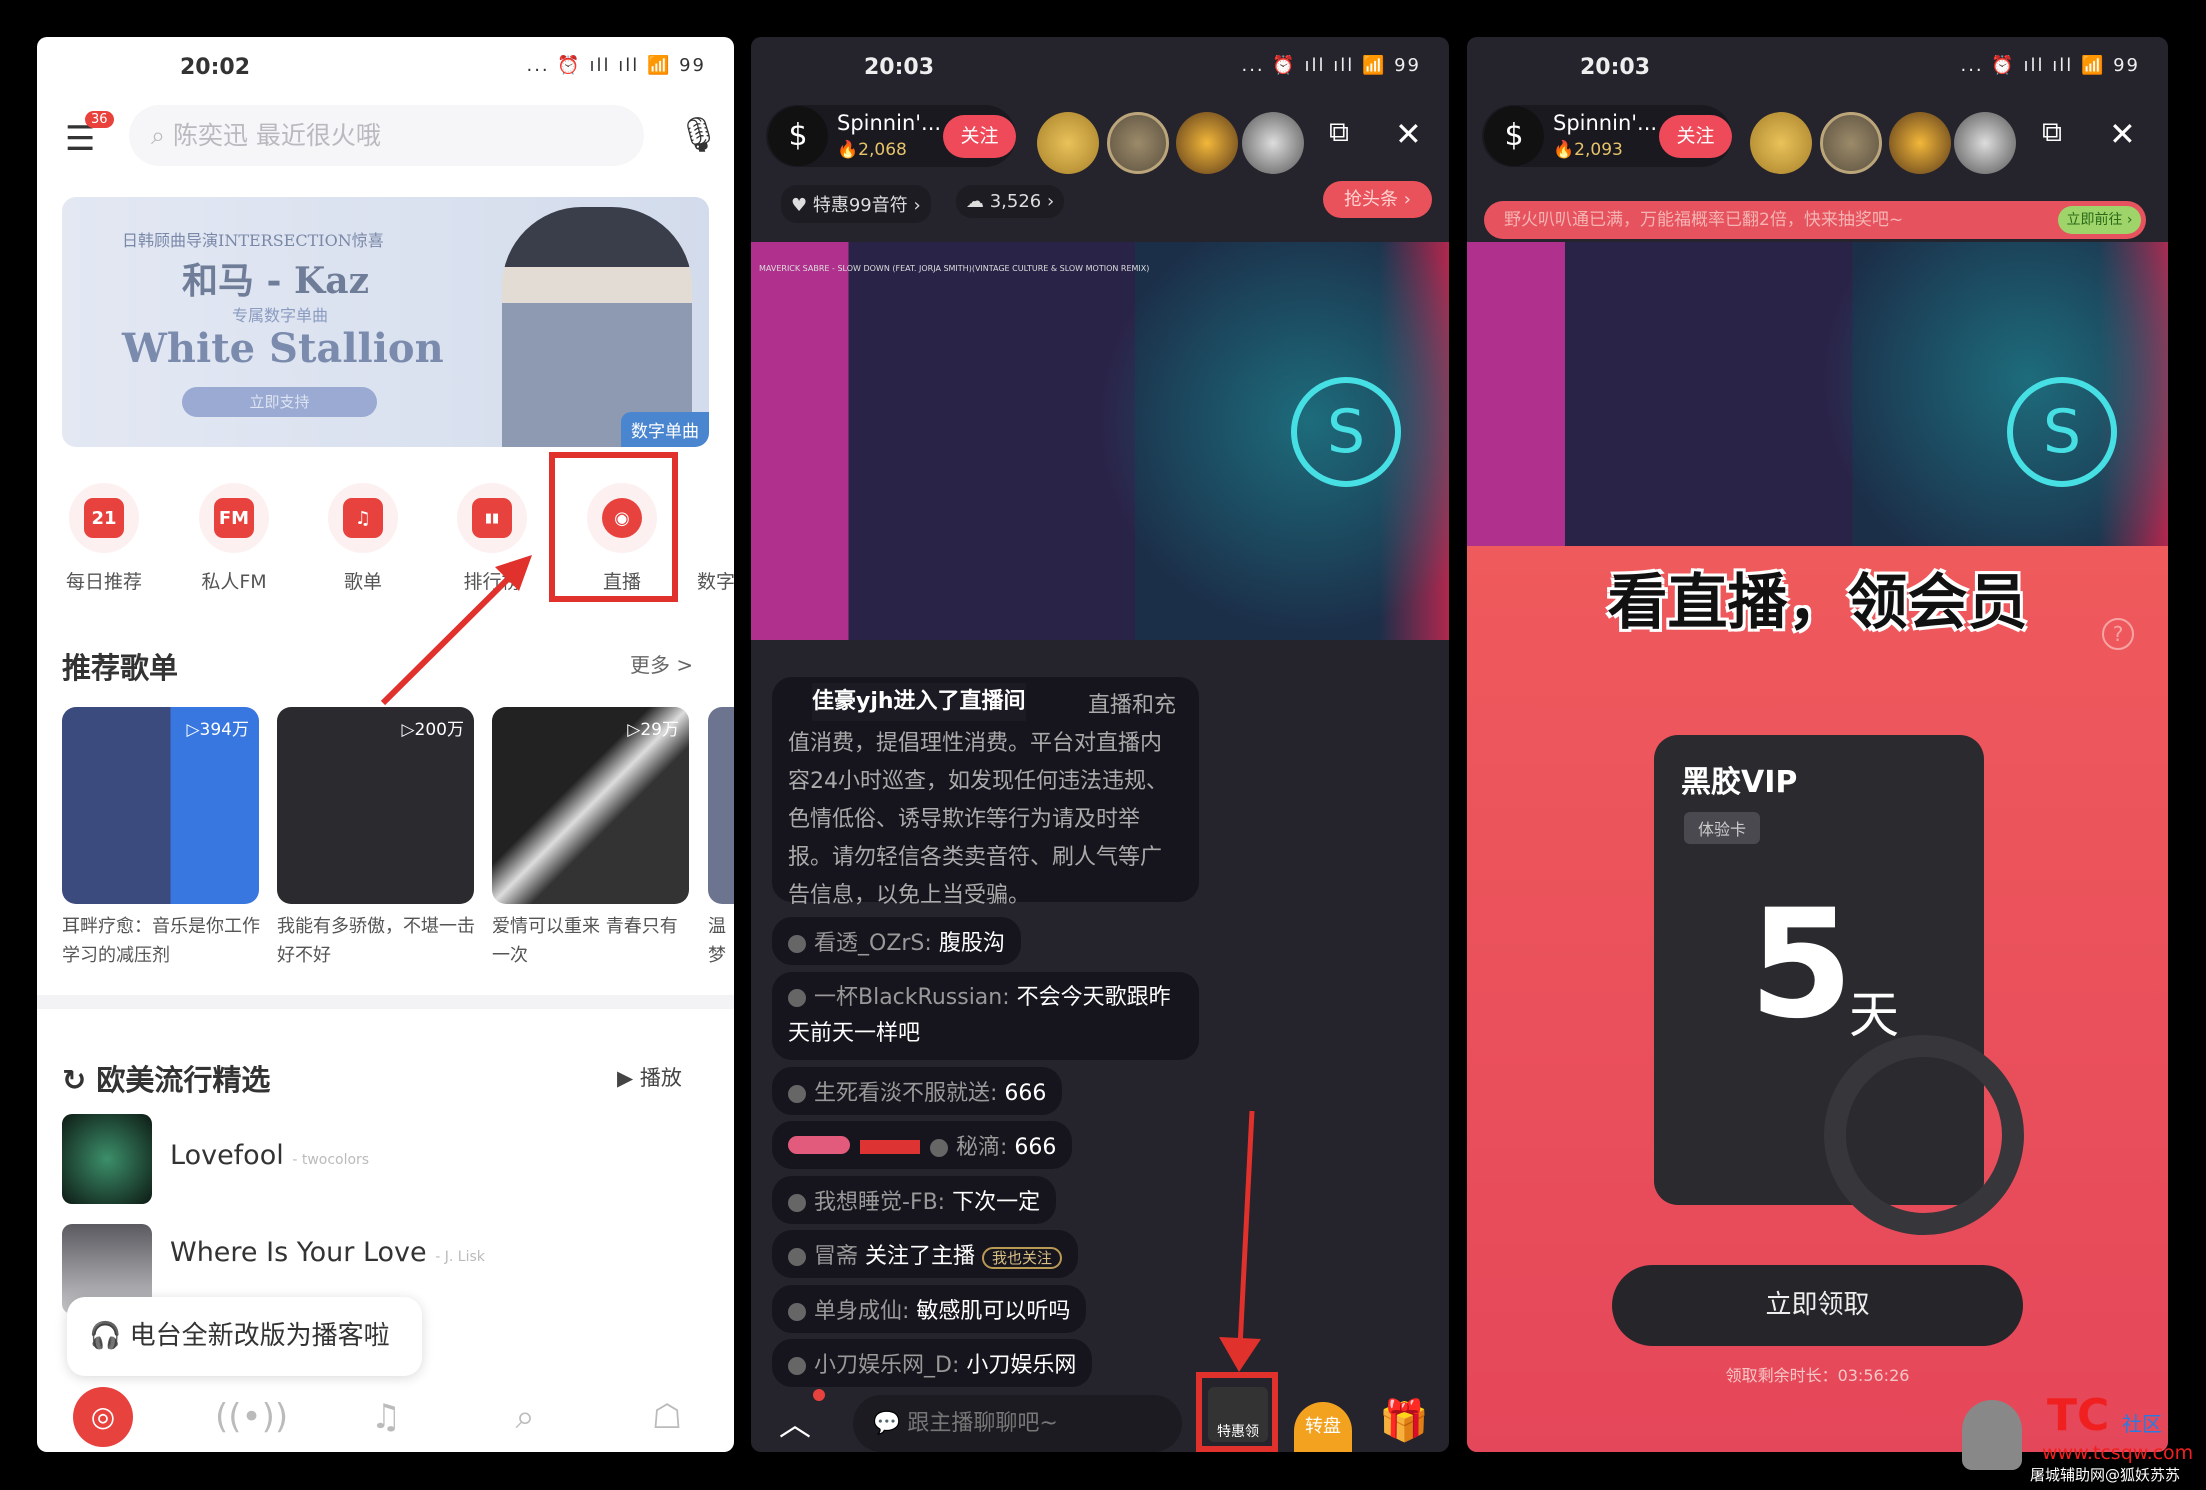 The height and width of the screenshot is (1490, 2206). Describe the element at coordinates (1404, 1420) in the screenshot. I see `gift-icon: 🎁` at that location.